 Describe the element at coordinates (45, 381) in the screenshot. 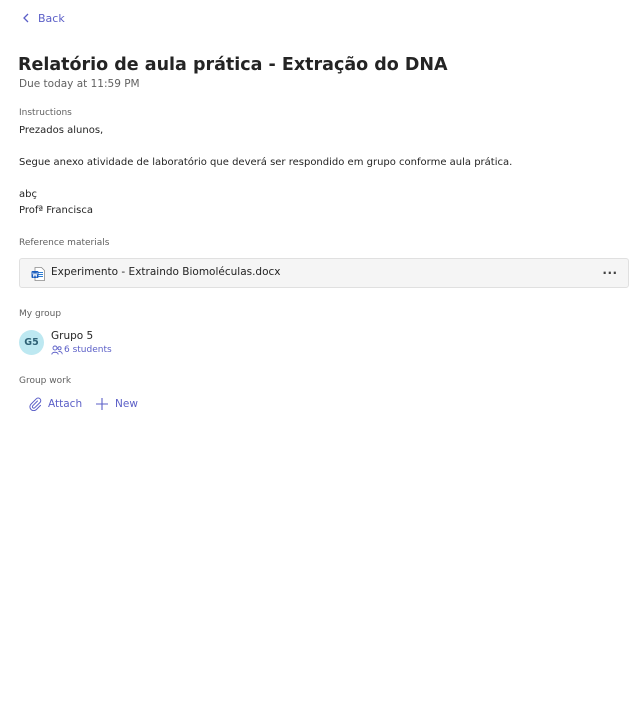

I see `group-work-label: Group work` at that location.